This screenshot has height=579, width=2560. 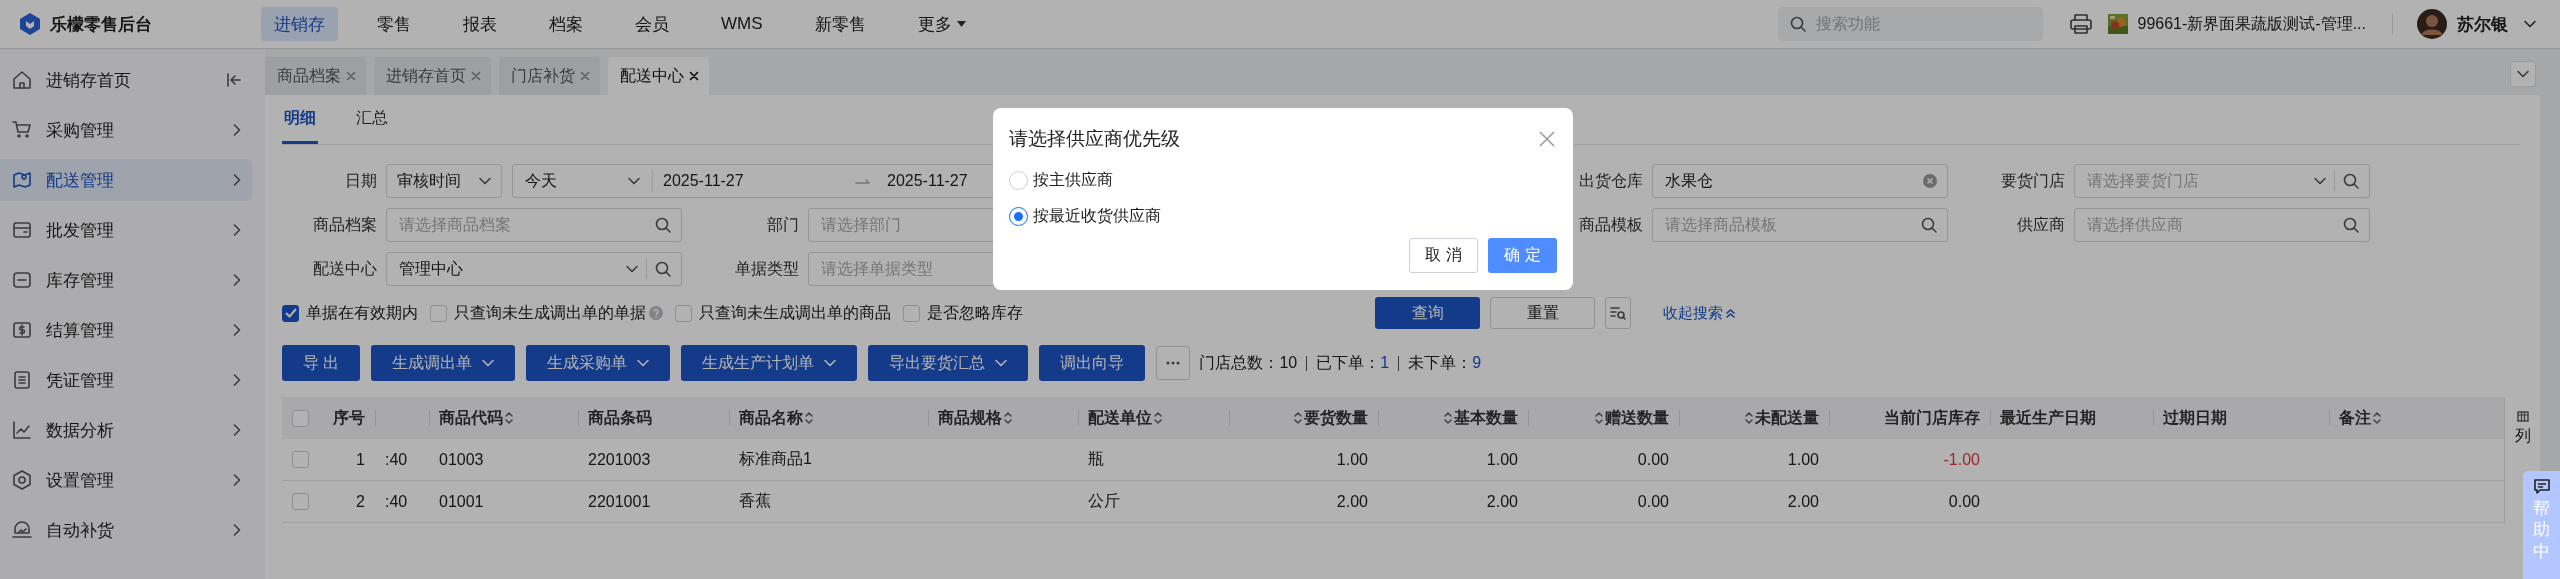 I want to click on sidebar-item: 自动补货, so click(x=126, y=530).